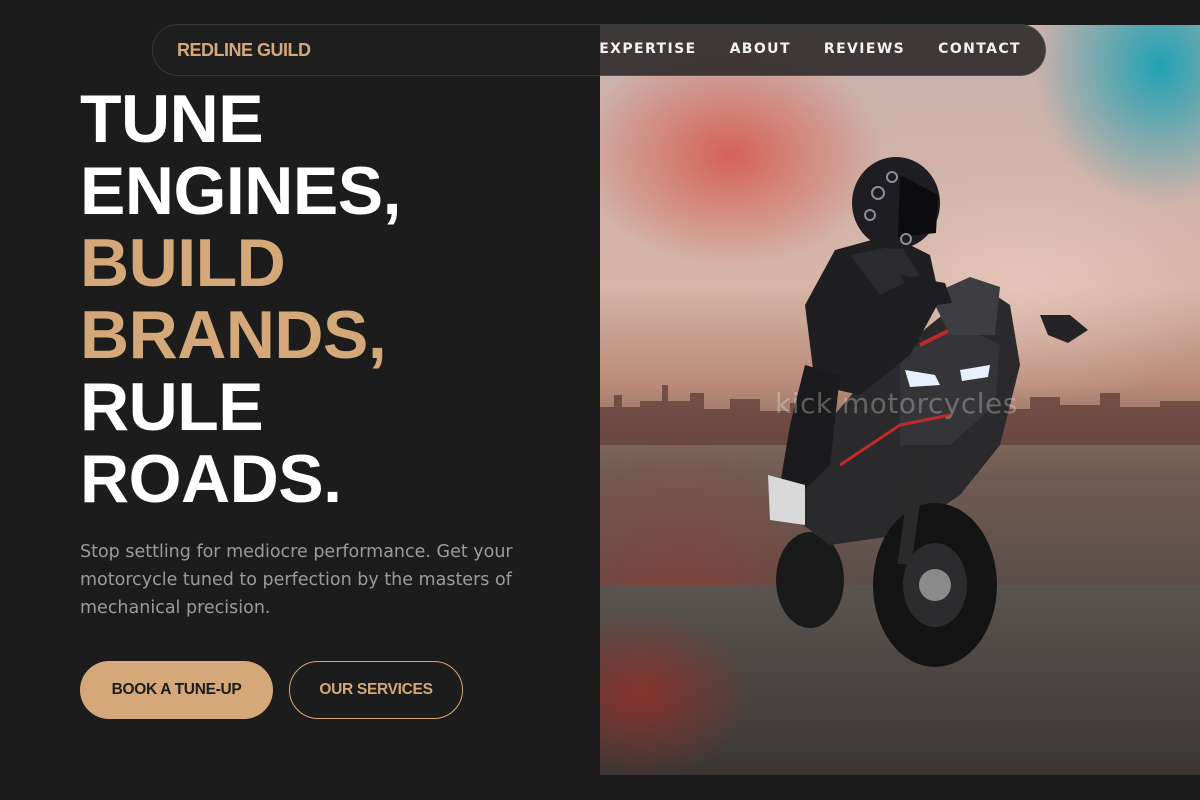  What do you see at coordinates (864, 49) in the screenshot?
I see `nav-link-reviews: REVIEWS` at bounding box center [864, 49].